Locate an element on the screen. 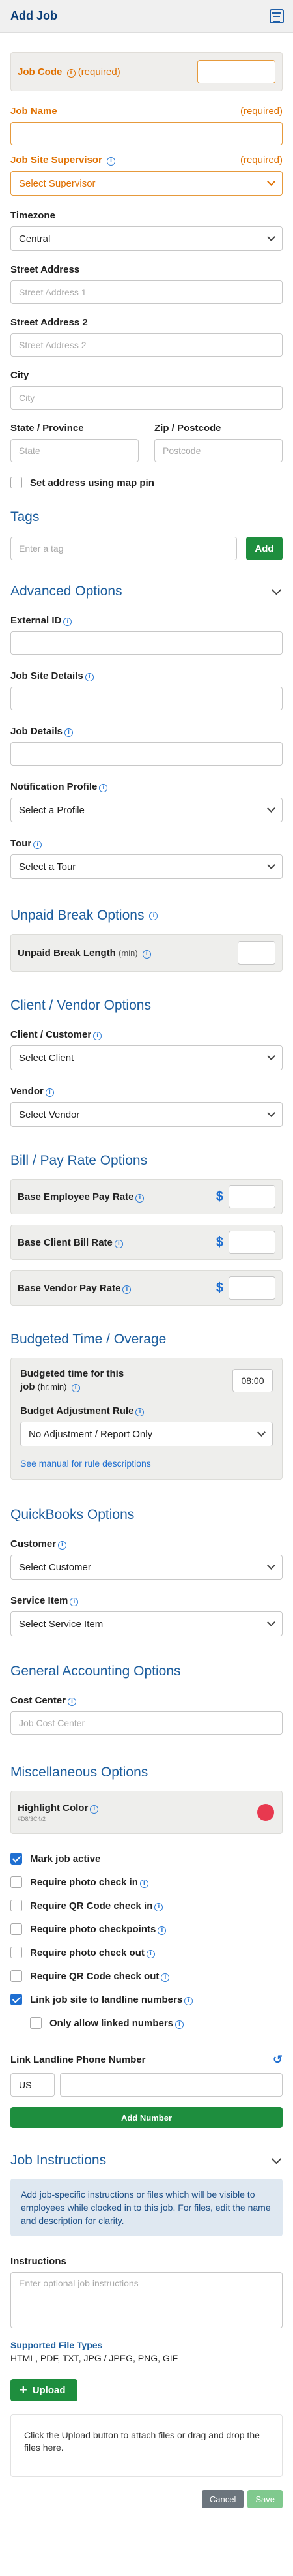 The image size is (293, 2576). manual-link: See manual for rule descriptions is located at coordinates (146, 1463).